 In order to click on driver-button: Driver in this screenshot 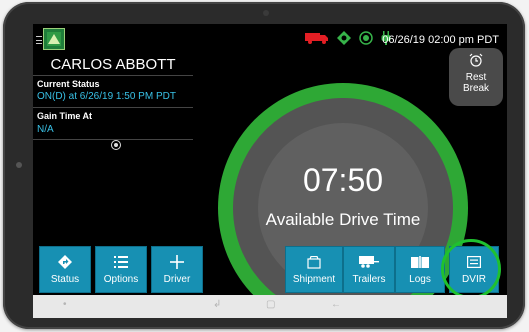, I will do `click(177, 269)`.